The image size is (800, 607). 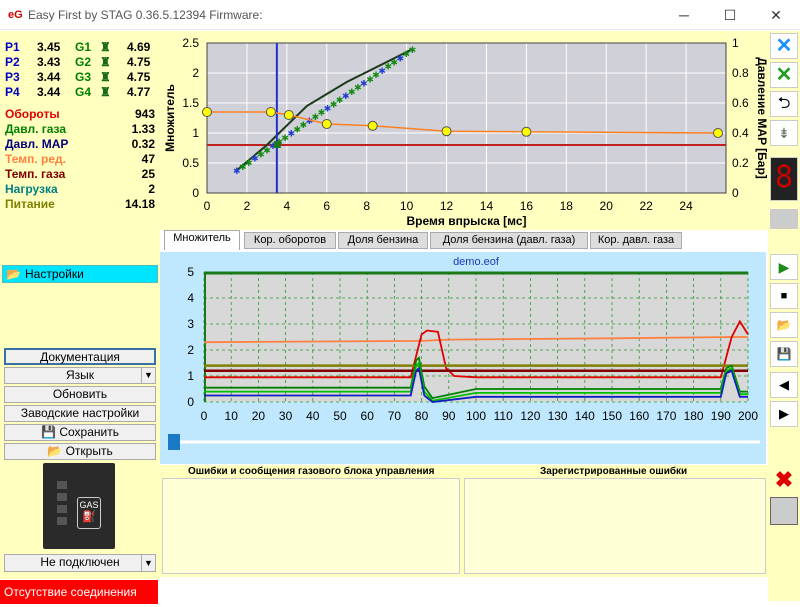 What do you see at coordinates (413, 50) in the screenshot?
I see `scatter-point: ✱` at bounding box center [413, 50].